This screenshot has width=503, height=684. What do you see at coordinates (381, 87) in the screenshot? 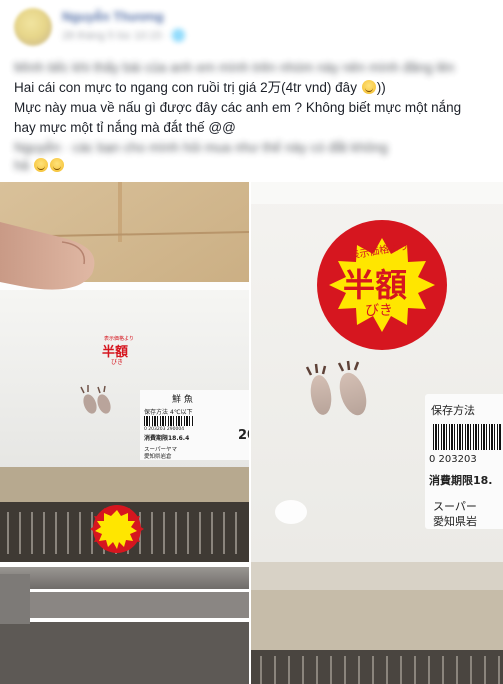
I see `post-text-end: ))` at bounding box center [381, 87].